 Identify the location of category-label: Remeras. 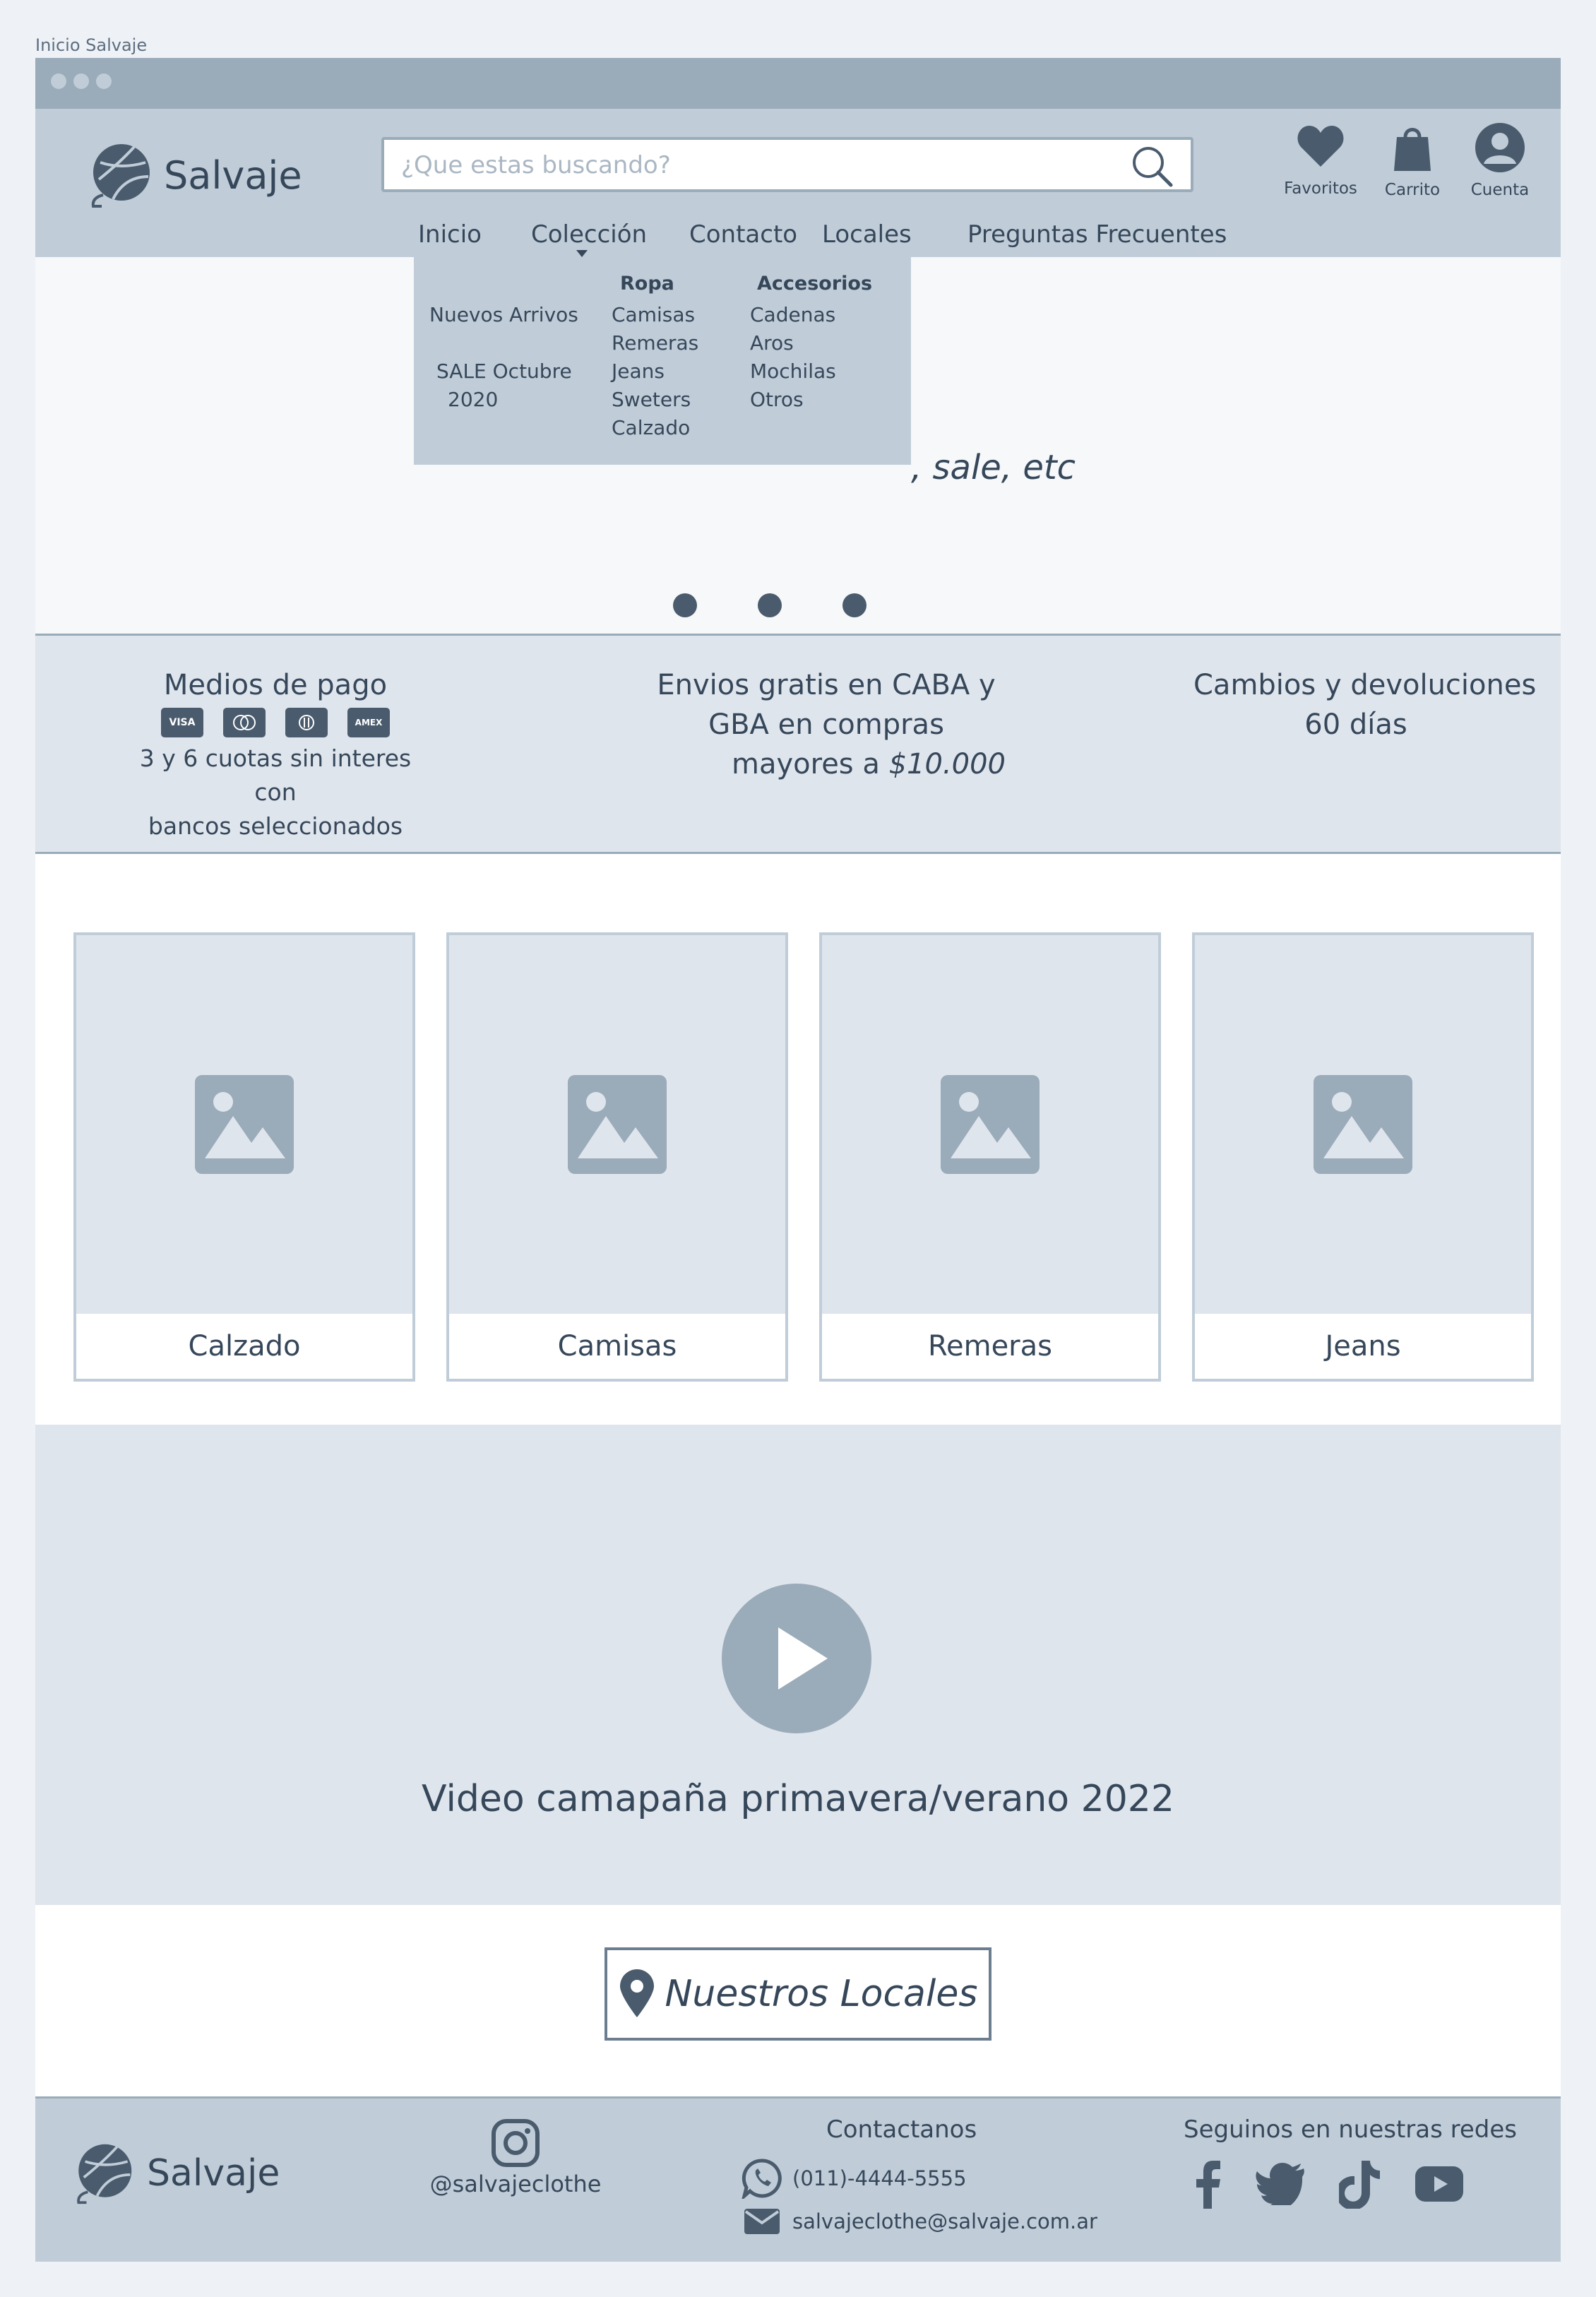
(990, 1346).